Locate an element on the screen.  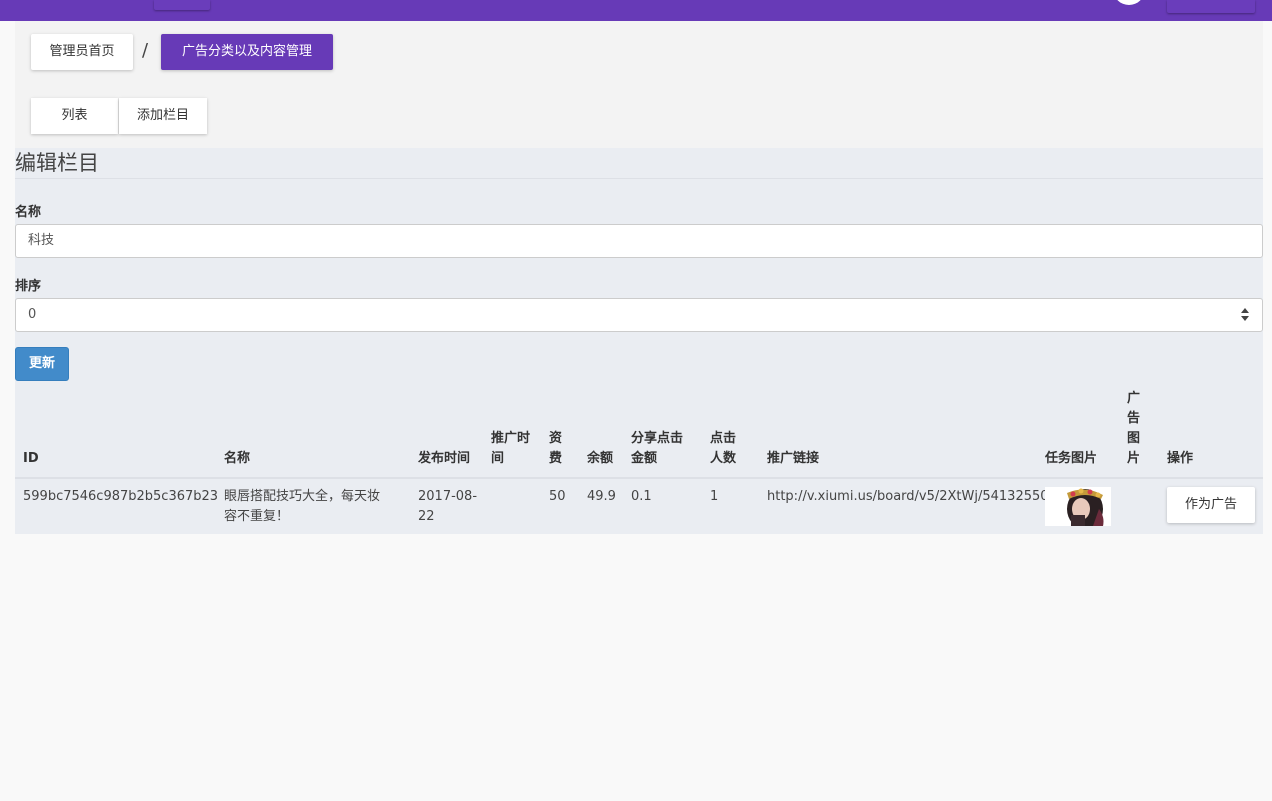
col-header-id: ID is located at coordinates (31, 458).